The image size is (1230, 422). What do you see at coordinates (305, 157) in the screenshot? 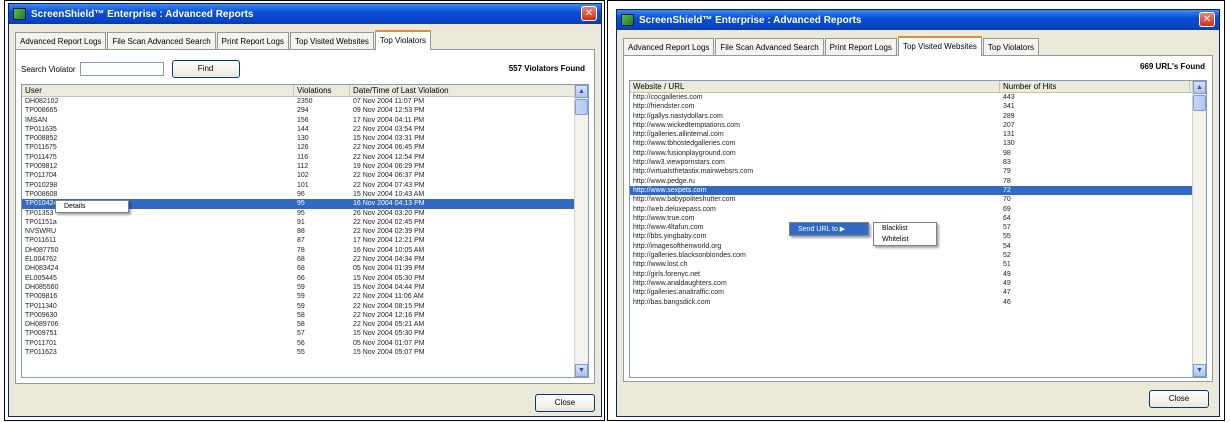
I see `table-row: TP011475 116 22 Nov 2004 12:54 PM` at bounding box center [305, 157].